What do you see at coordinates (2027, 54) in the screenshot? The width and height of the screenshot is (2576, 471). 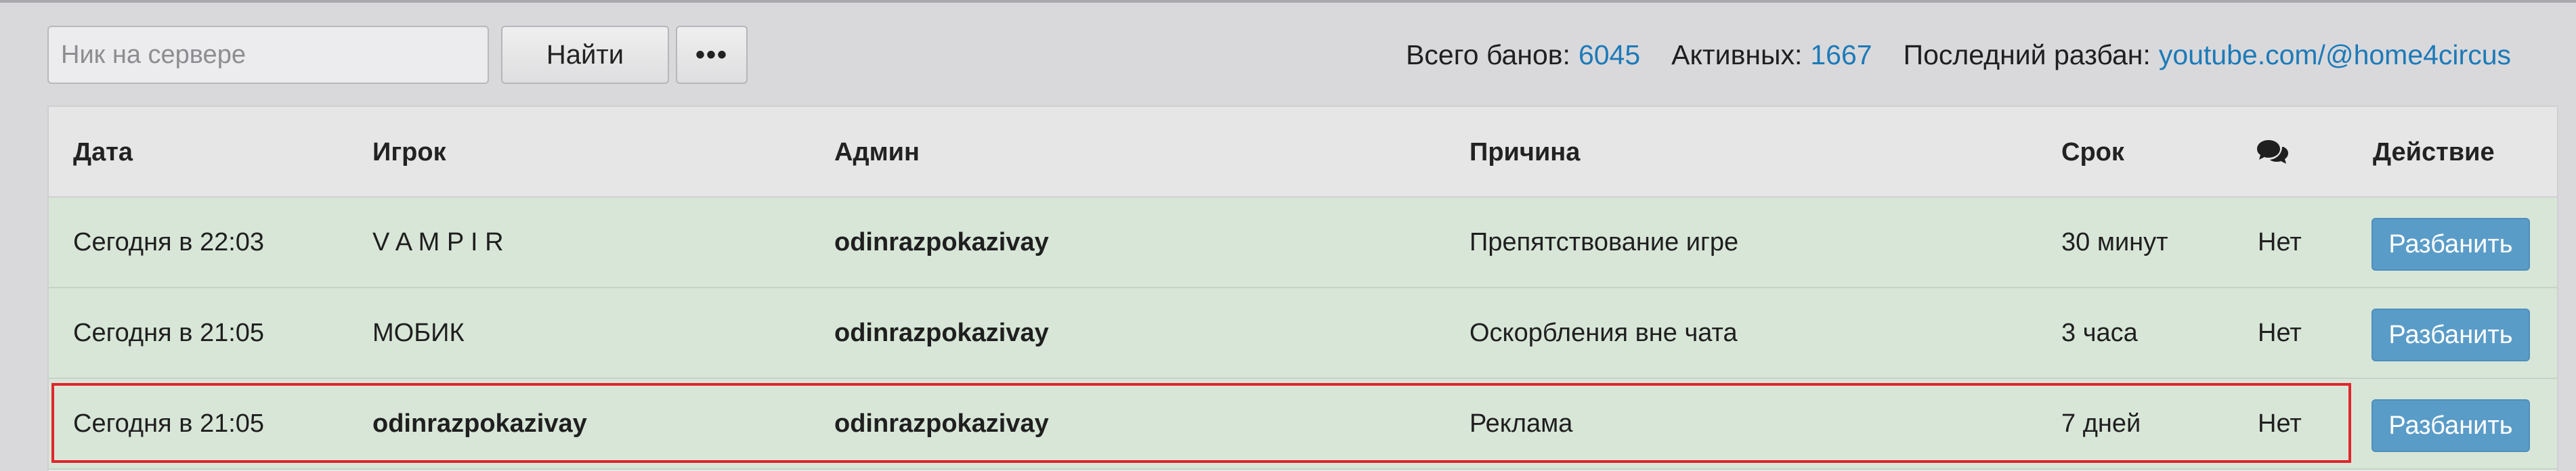 I see `last-unban-label: Последний разбан:` at bounding box center [2027, 54].